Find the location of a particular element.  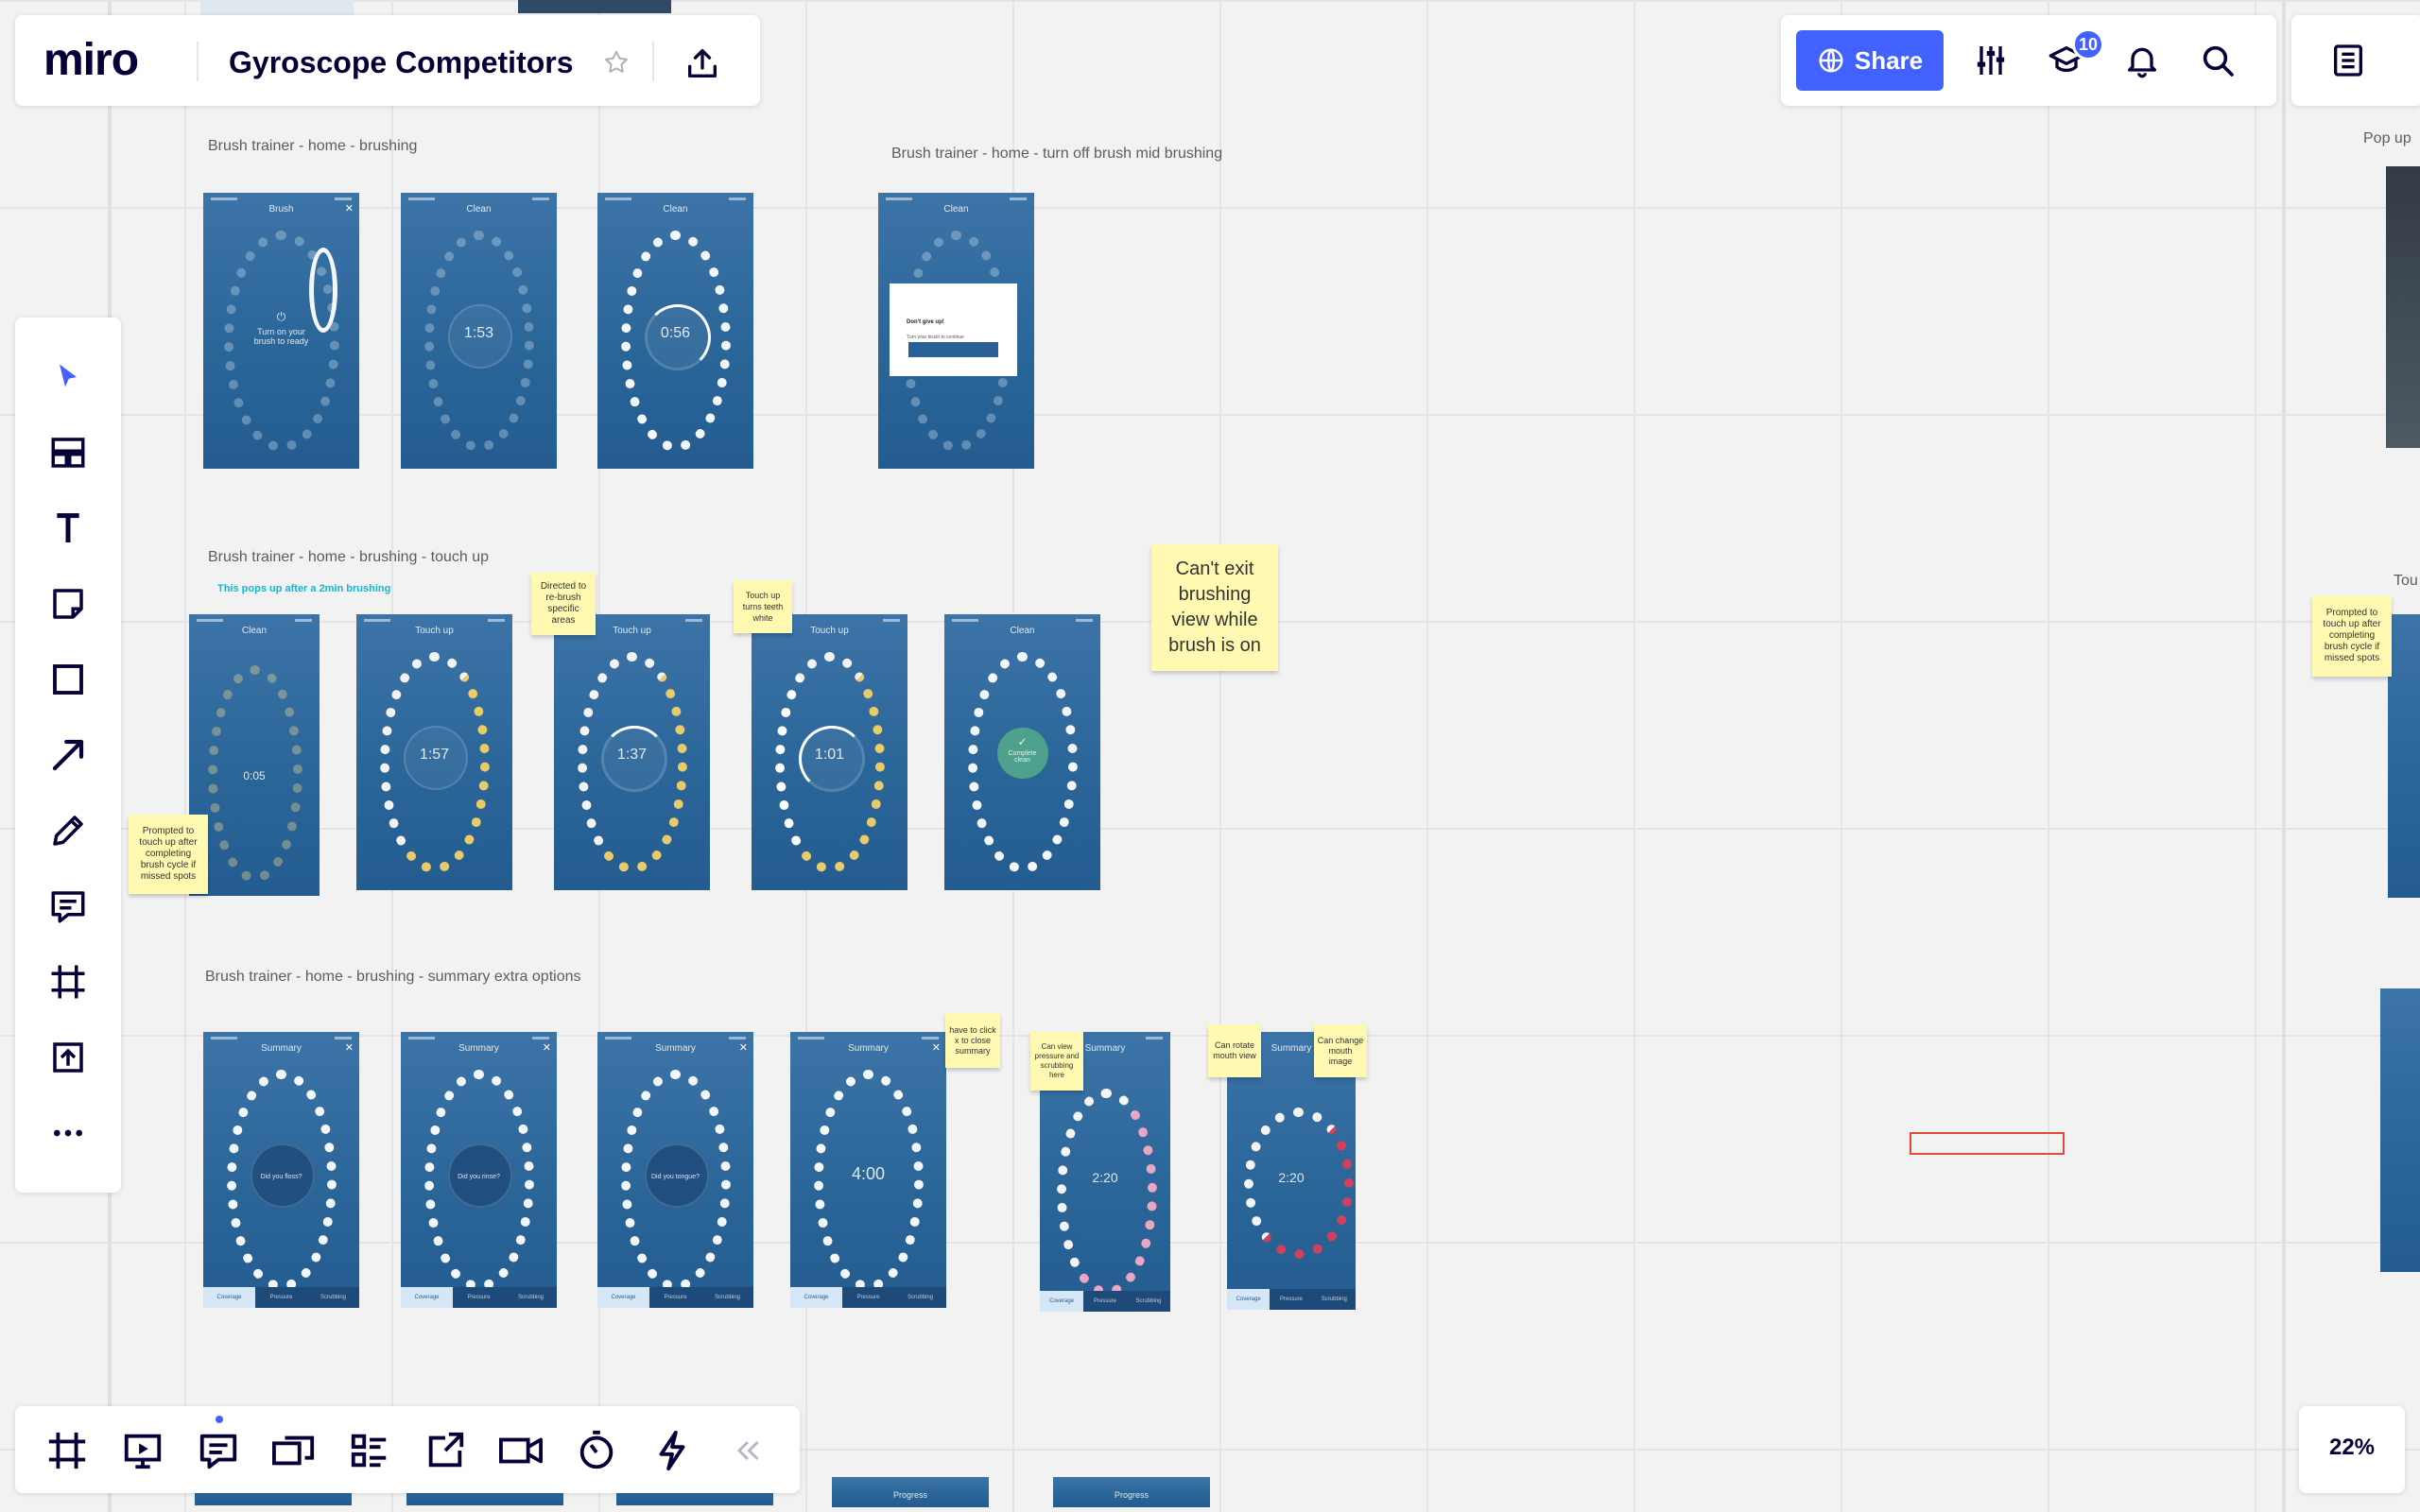

screen-summary-time: Summary ✕ 4:00 Coverage Pressure Scrubbing is located at coordinates (868, 1170).